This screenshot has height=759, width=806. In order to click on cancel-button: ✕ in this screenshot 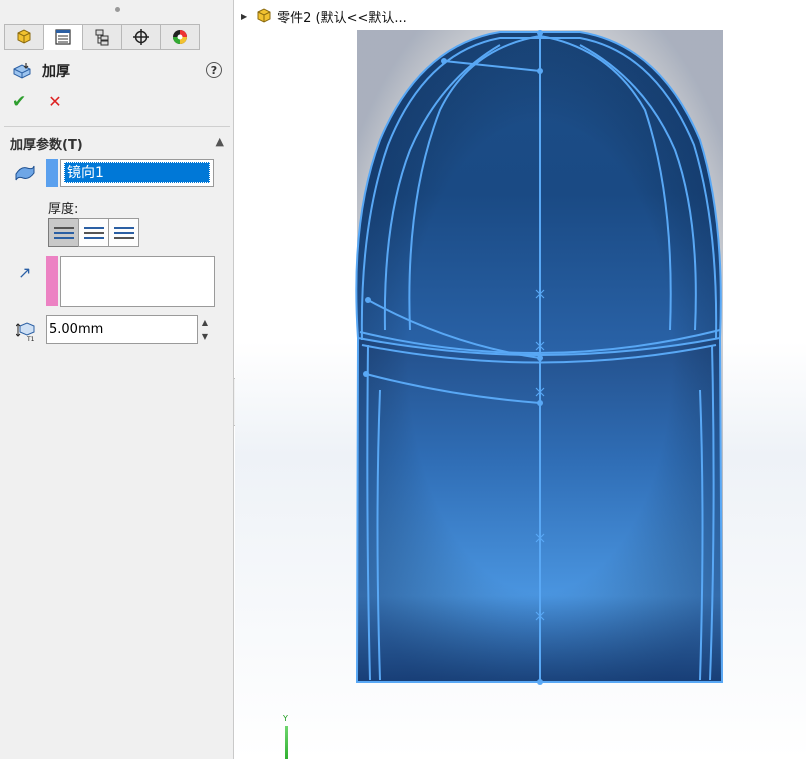, I will do `click(54, 102)`.